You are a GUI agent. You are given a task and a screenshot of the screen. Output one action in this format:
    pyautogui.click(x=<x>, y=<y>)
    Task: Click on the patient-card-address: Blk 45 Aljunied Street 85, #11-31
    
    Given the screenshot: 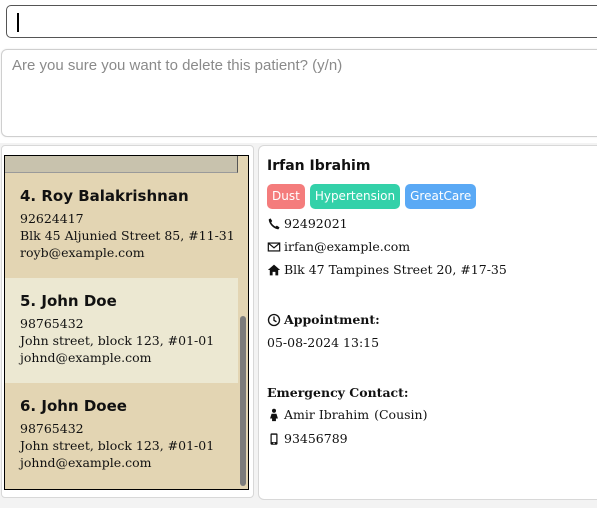 What is the action you would take?
    pyautogui.click(x=127, y=235)
    